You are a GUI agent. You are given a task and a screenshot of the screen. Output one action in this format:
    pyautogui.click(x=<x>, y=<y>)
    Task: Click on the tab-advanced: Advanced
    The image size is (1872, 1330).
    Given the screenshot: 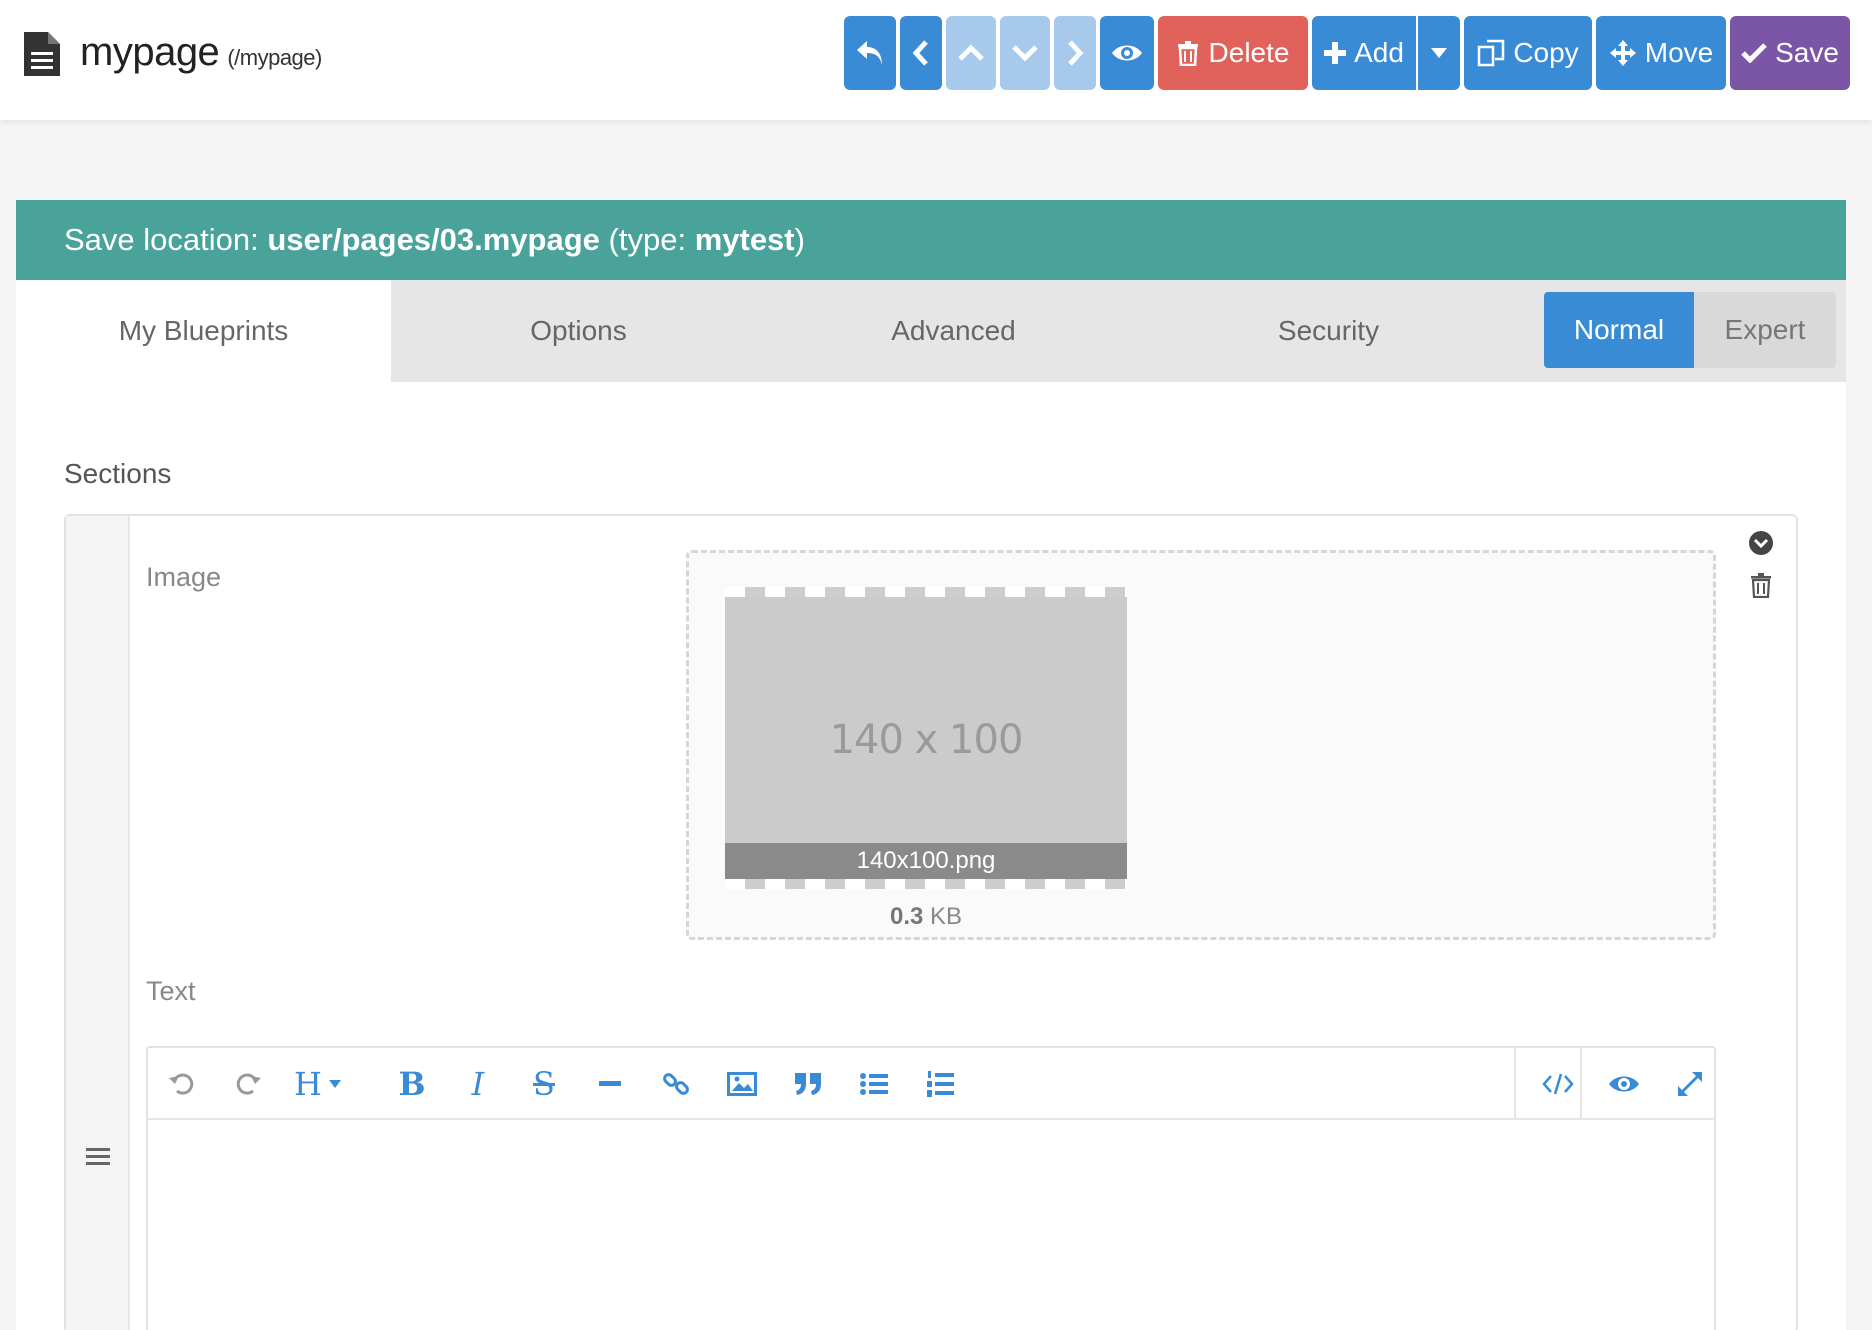 What is the action you would take?
    pyautogui.click(x=953, y=331)
    